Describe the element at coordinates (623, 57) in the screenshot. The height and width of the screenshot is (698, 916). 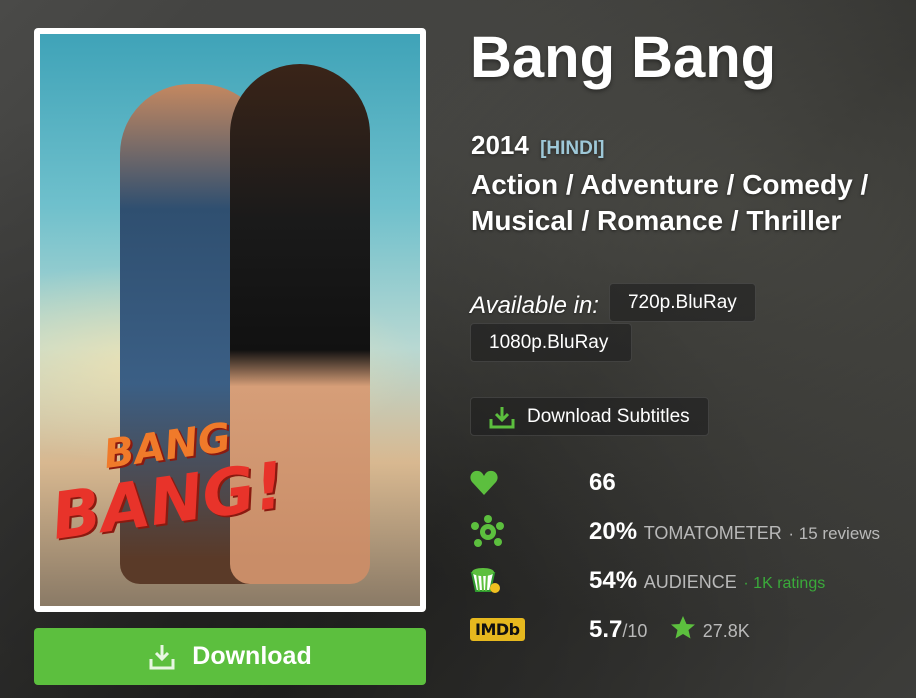
I see `movie-title: Bang Bang` at that location.